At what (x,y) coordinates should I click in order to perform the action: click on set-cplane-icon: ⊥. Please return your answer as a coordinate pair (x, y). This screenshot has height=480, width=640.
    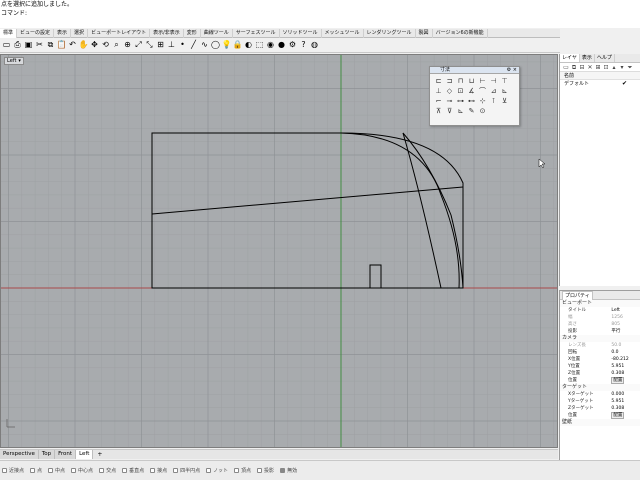
    Looking at the image, I should click on (171, 45).